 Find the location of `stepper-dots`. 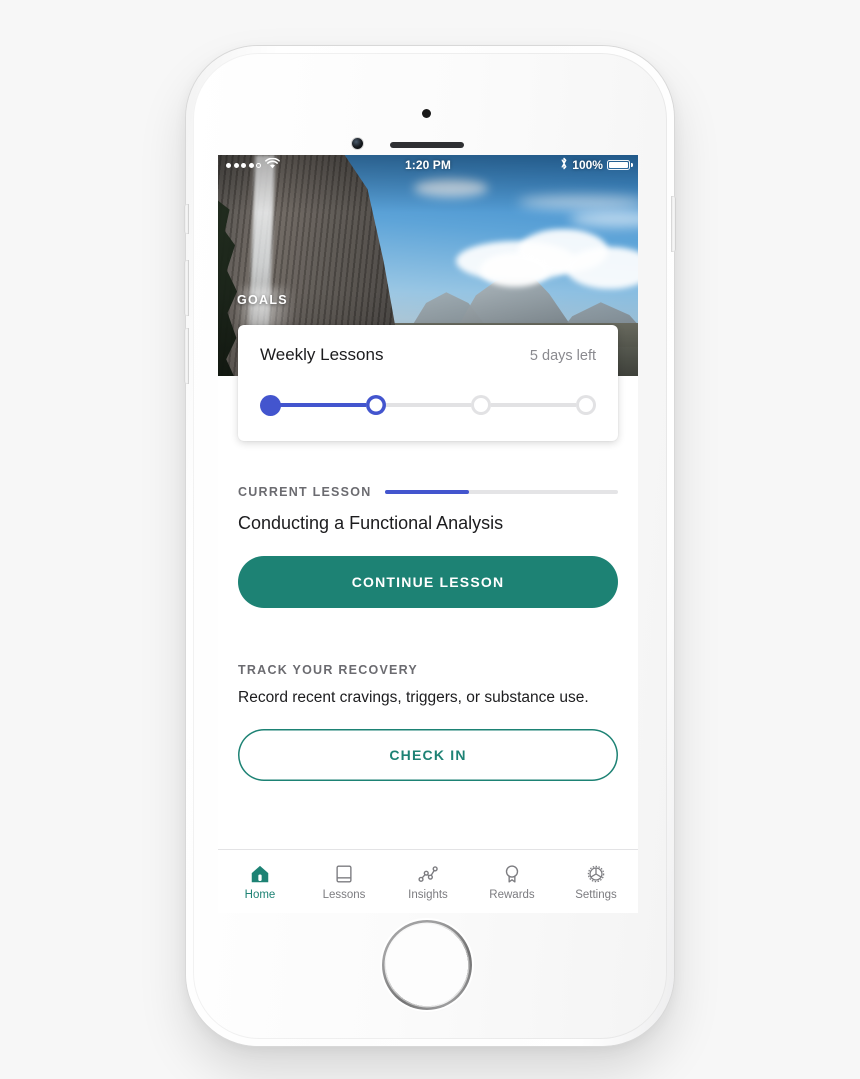

stepper-dots is located at coordinates (428, 405).